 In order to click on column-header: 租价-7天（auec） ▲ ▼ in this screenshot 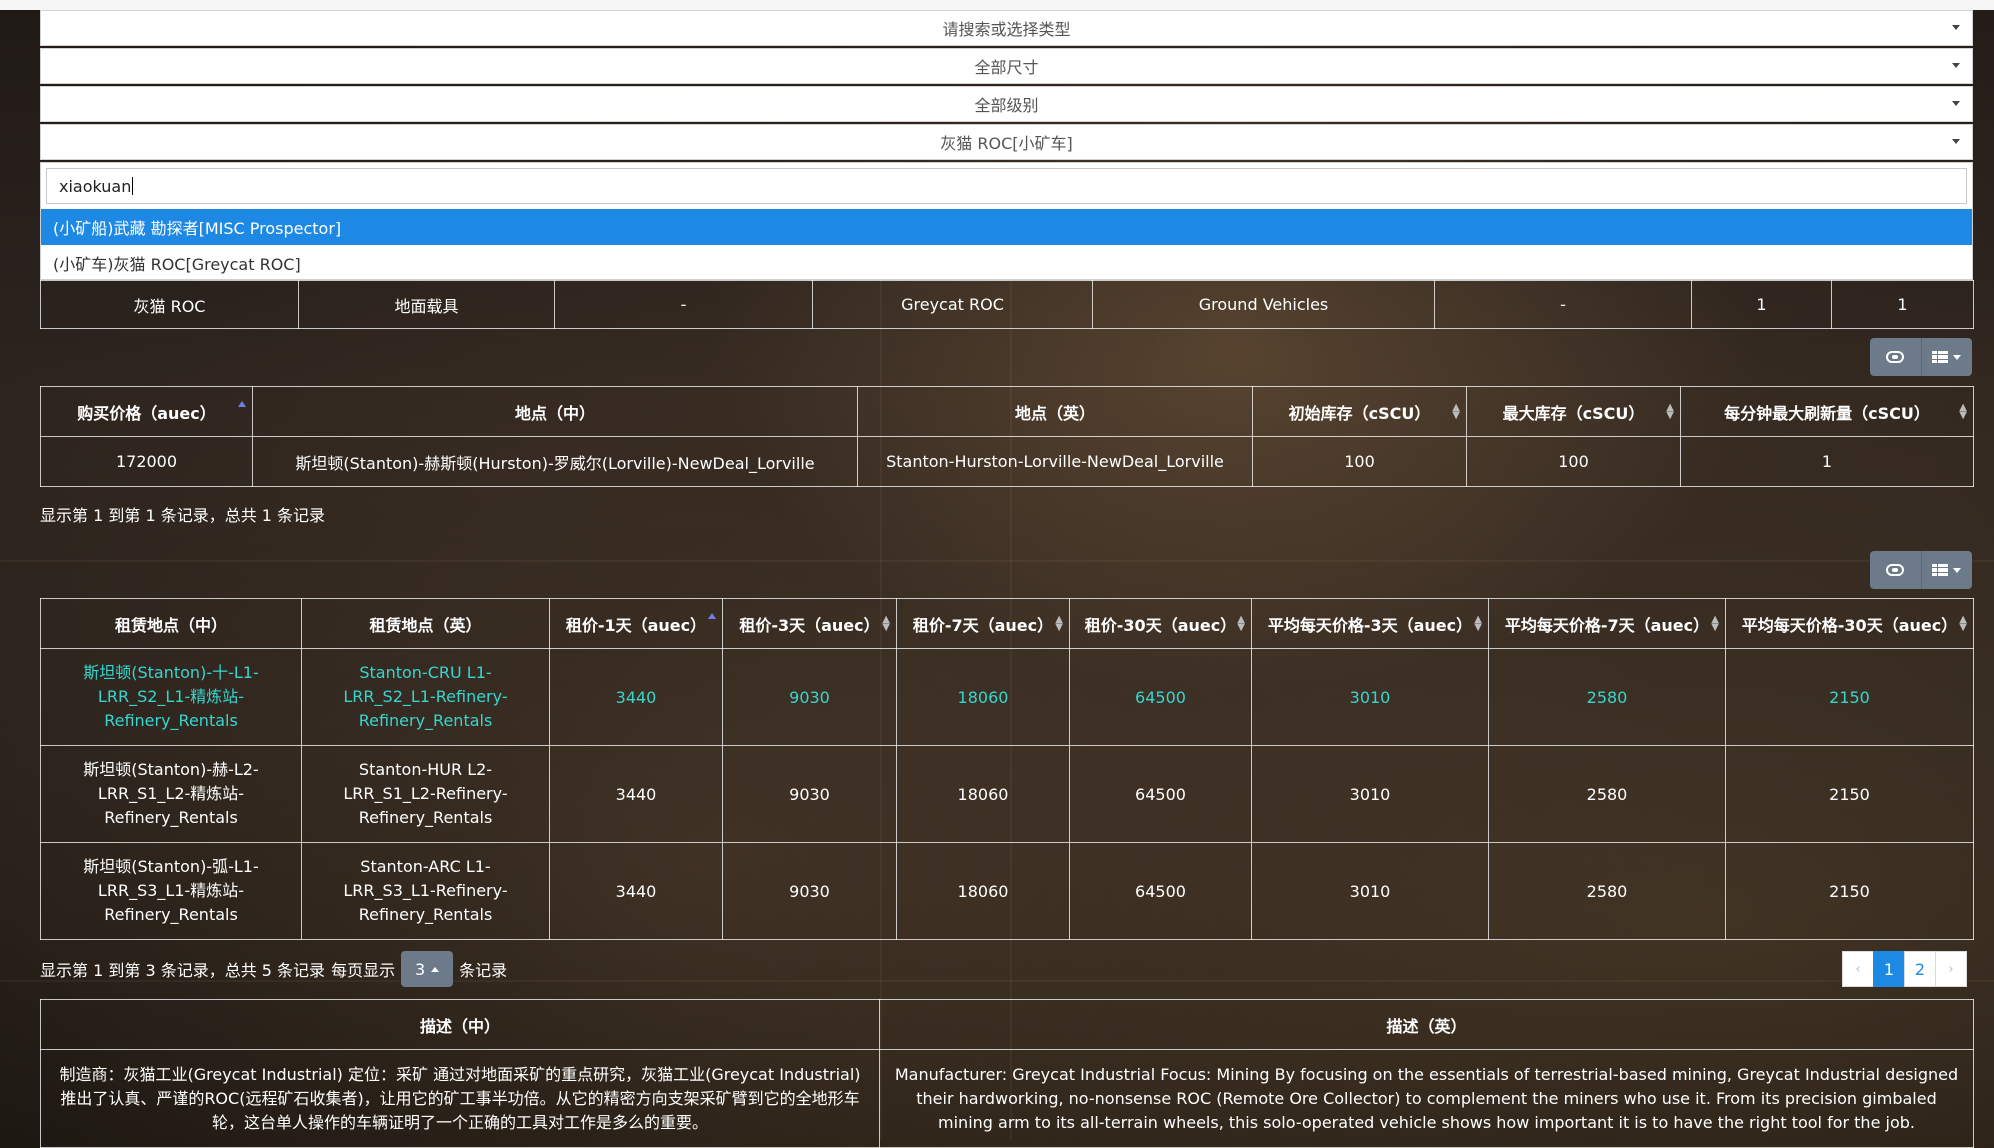, I will do `click(983, 623)`.